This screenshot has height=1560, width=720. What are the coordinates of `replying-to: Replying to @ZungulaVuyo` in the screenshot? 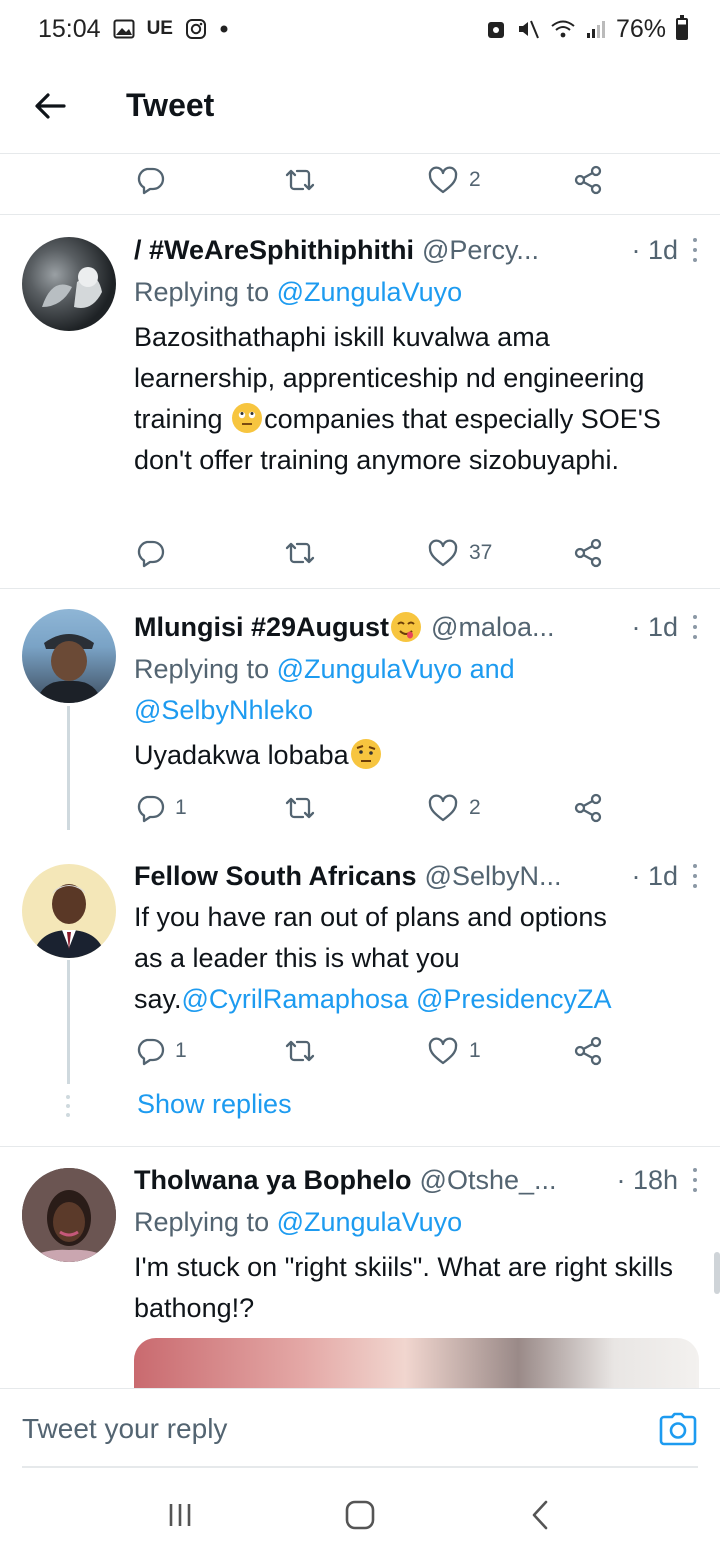 It's located at (412, 1222).